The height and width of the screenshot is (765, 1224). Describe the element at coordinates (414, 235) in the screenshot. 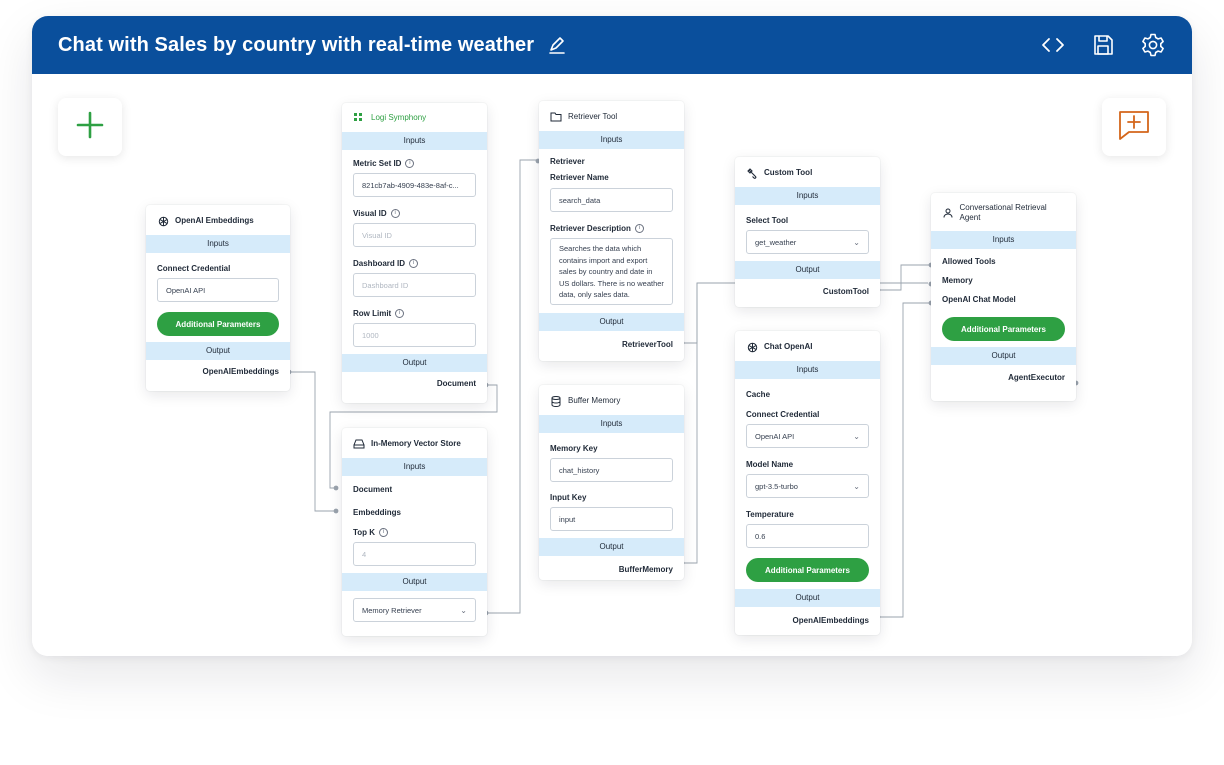

I see `visual-id-field: Visual ID` at that location.